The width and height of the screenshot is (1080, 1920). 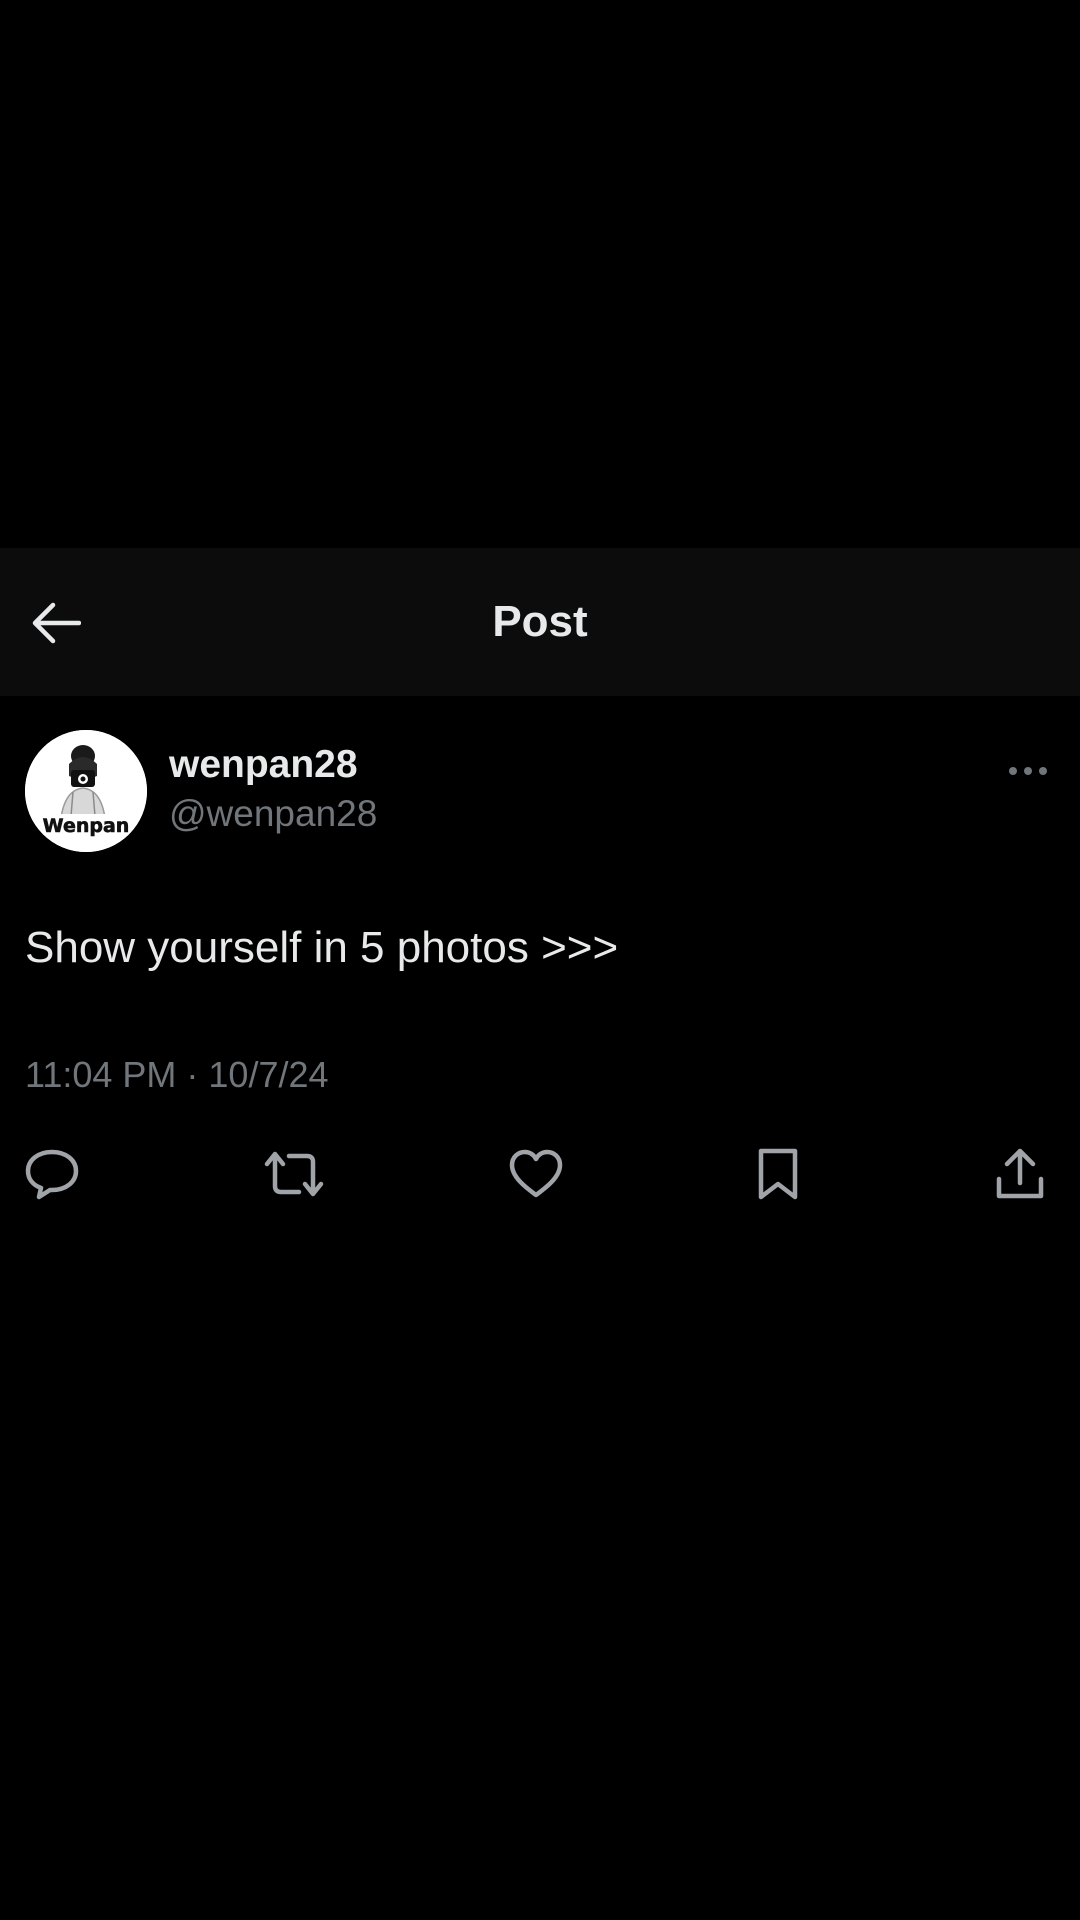 I want to click on reply-button, so click(x=52, y=1174).